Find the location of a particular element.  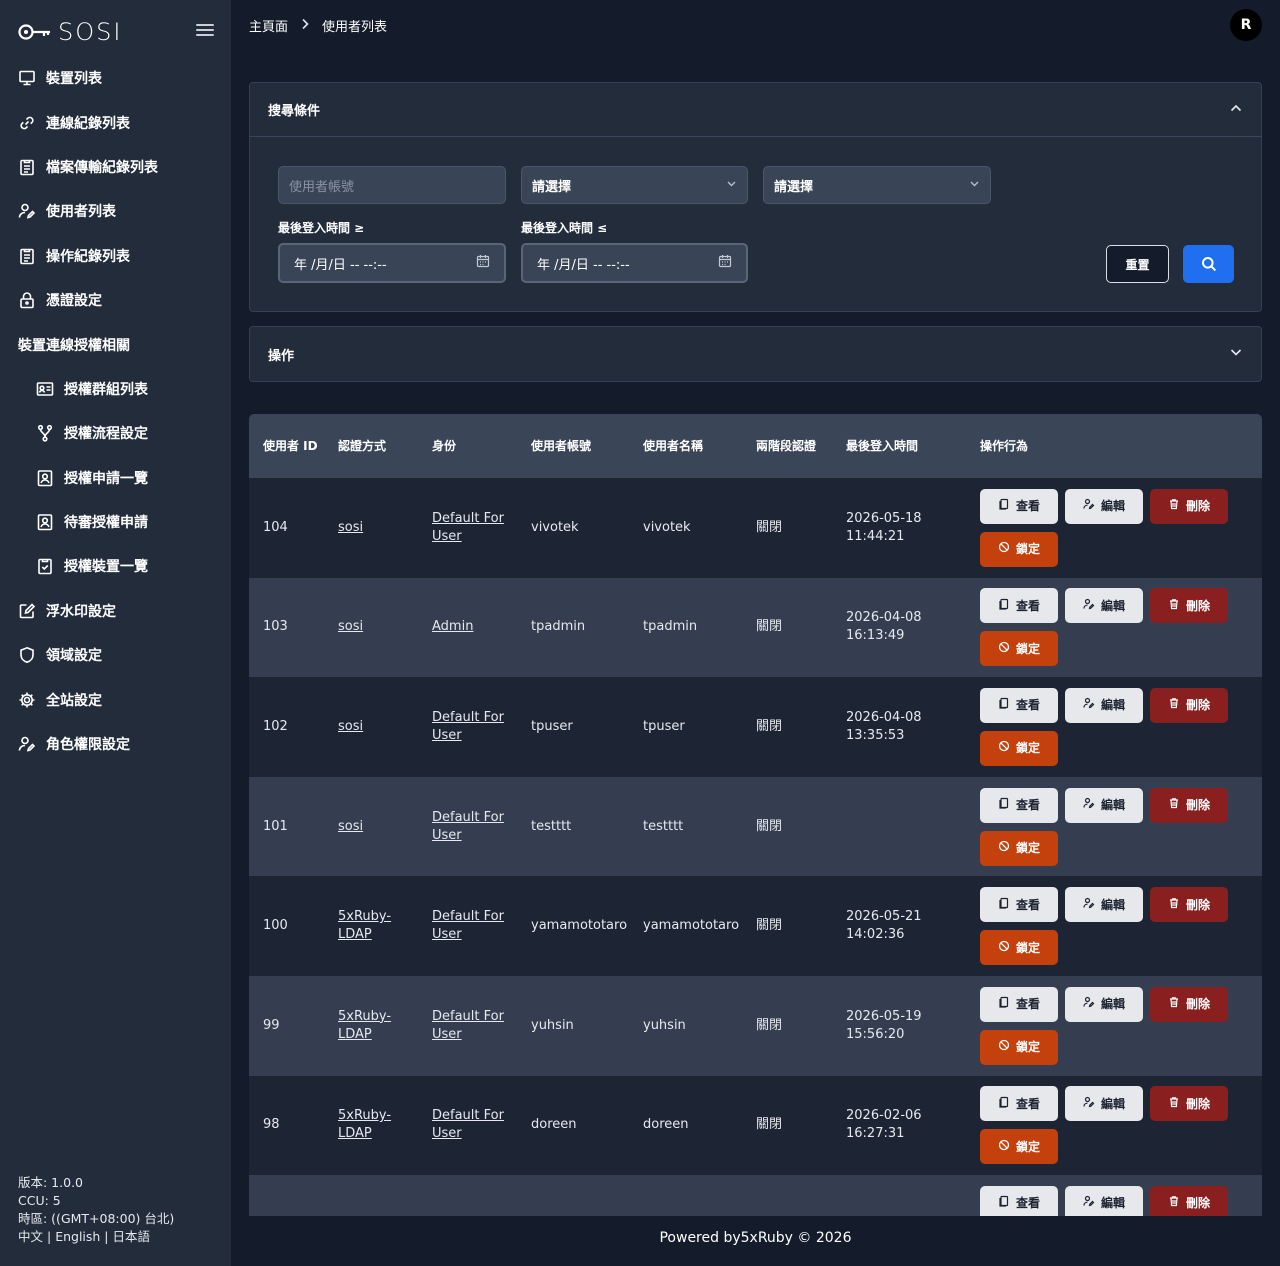

column-header: 兩階段認證 is located at coordinates (786, 446).